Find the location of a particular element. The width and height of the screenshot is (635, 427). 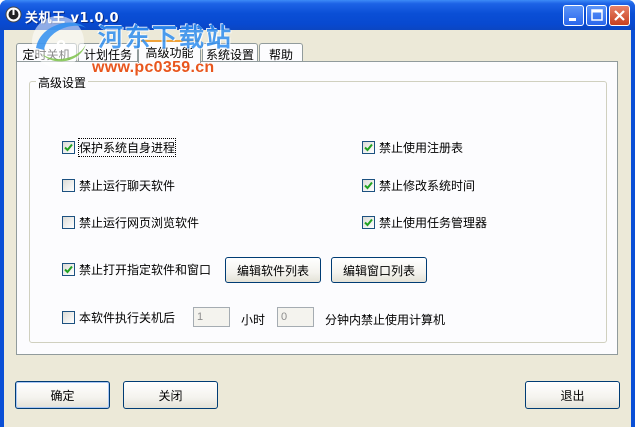

tab-system-settings: 系统设置 is located at coordinates (230, 52).